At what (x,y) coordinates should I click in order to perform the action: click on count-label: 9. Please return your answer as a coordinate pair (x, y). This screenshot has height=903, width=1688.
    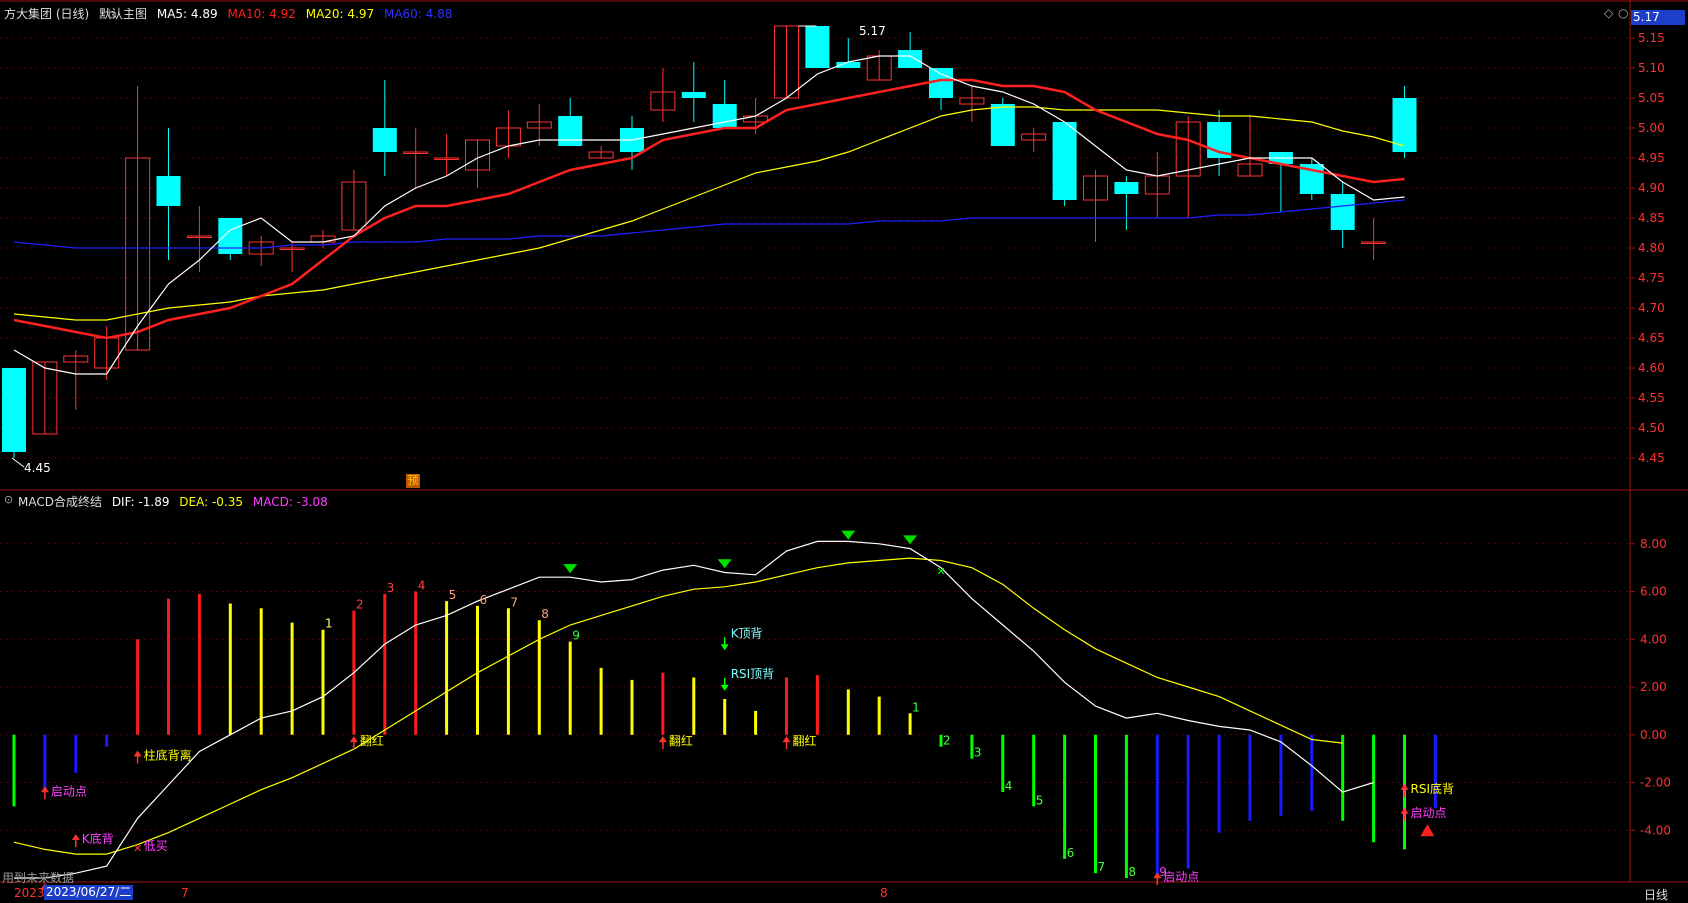
    Looking at the image, I should click on (576, 636).